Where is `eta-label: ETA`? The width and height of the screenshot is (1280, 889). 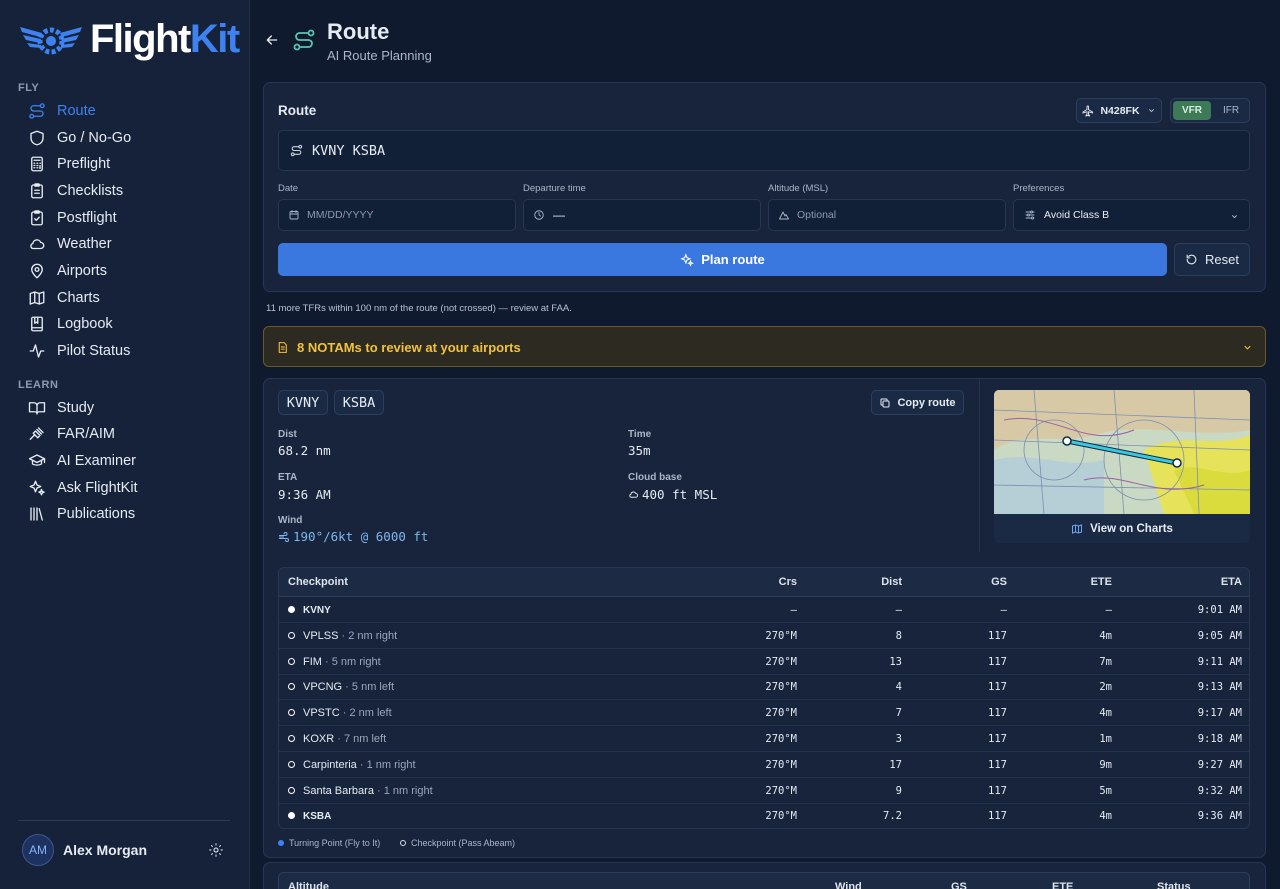
eta-label: ETA is located at coordinates (288, 477).